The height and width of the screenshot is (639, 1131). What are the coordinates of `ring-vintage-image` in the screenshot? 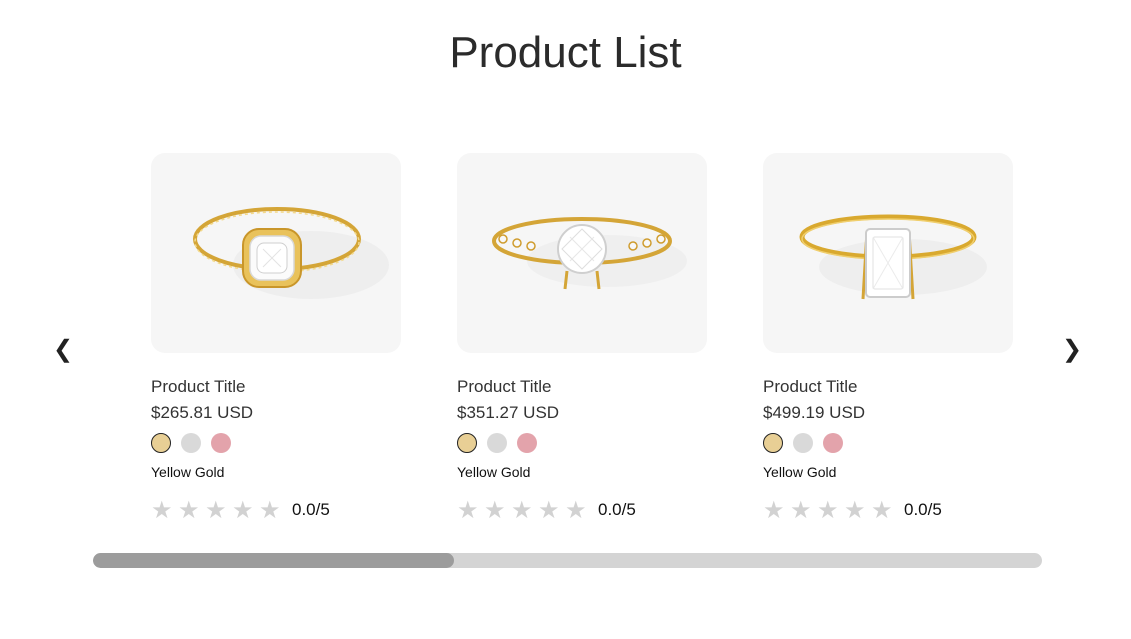 It's located at (589, 253).